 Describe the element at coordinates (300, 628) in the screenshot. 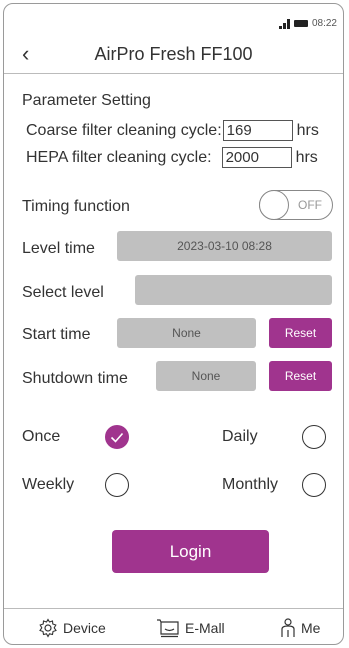

I see `tab-me: Me` at that location.